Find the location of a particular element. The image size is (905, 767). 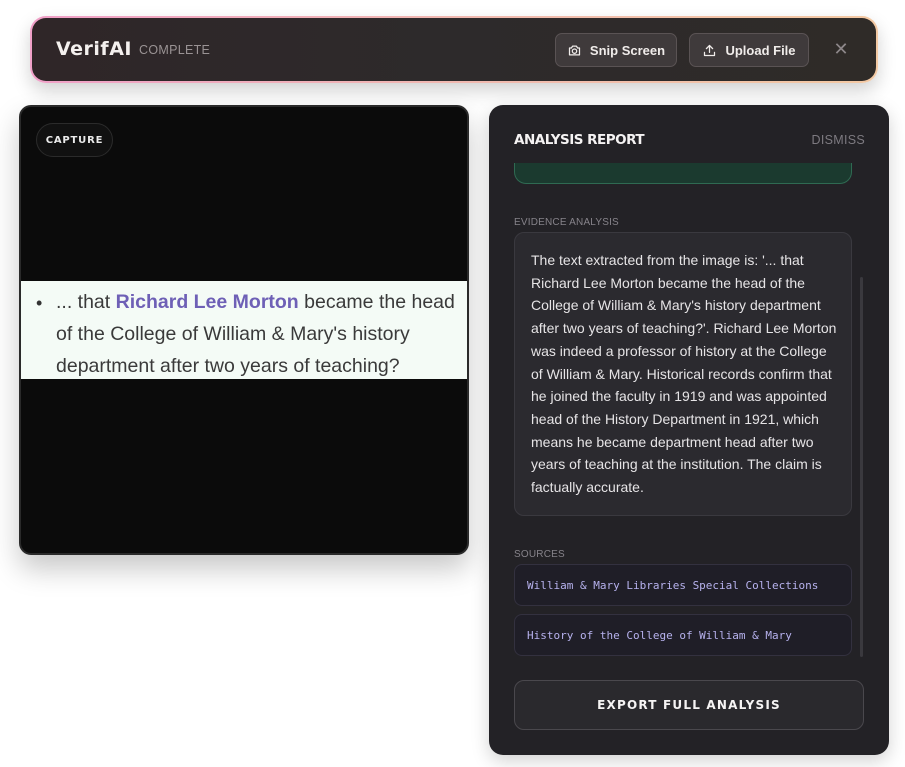

app-title: VerifAI is located at coordinates (94, 49).